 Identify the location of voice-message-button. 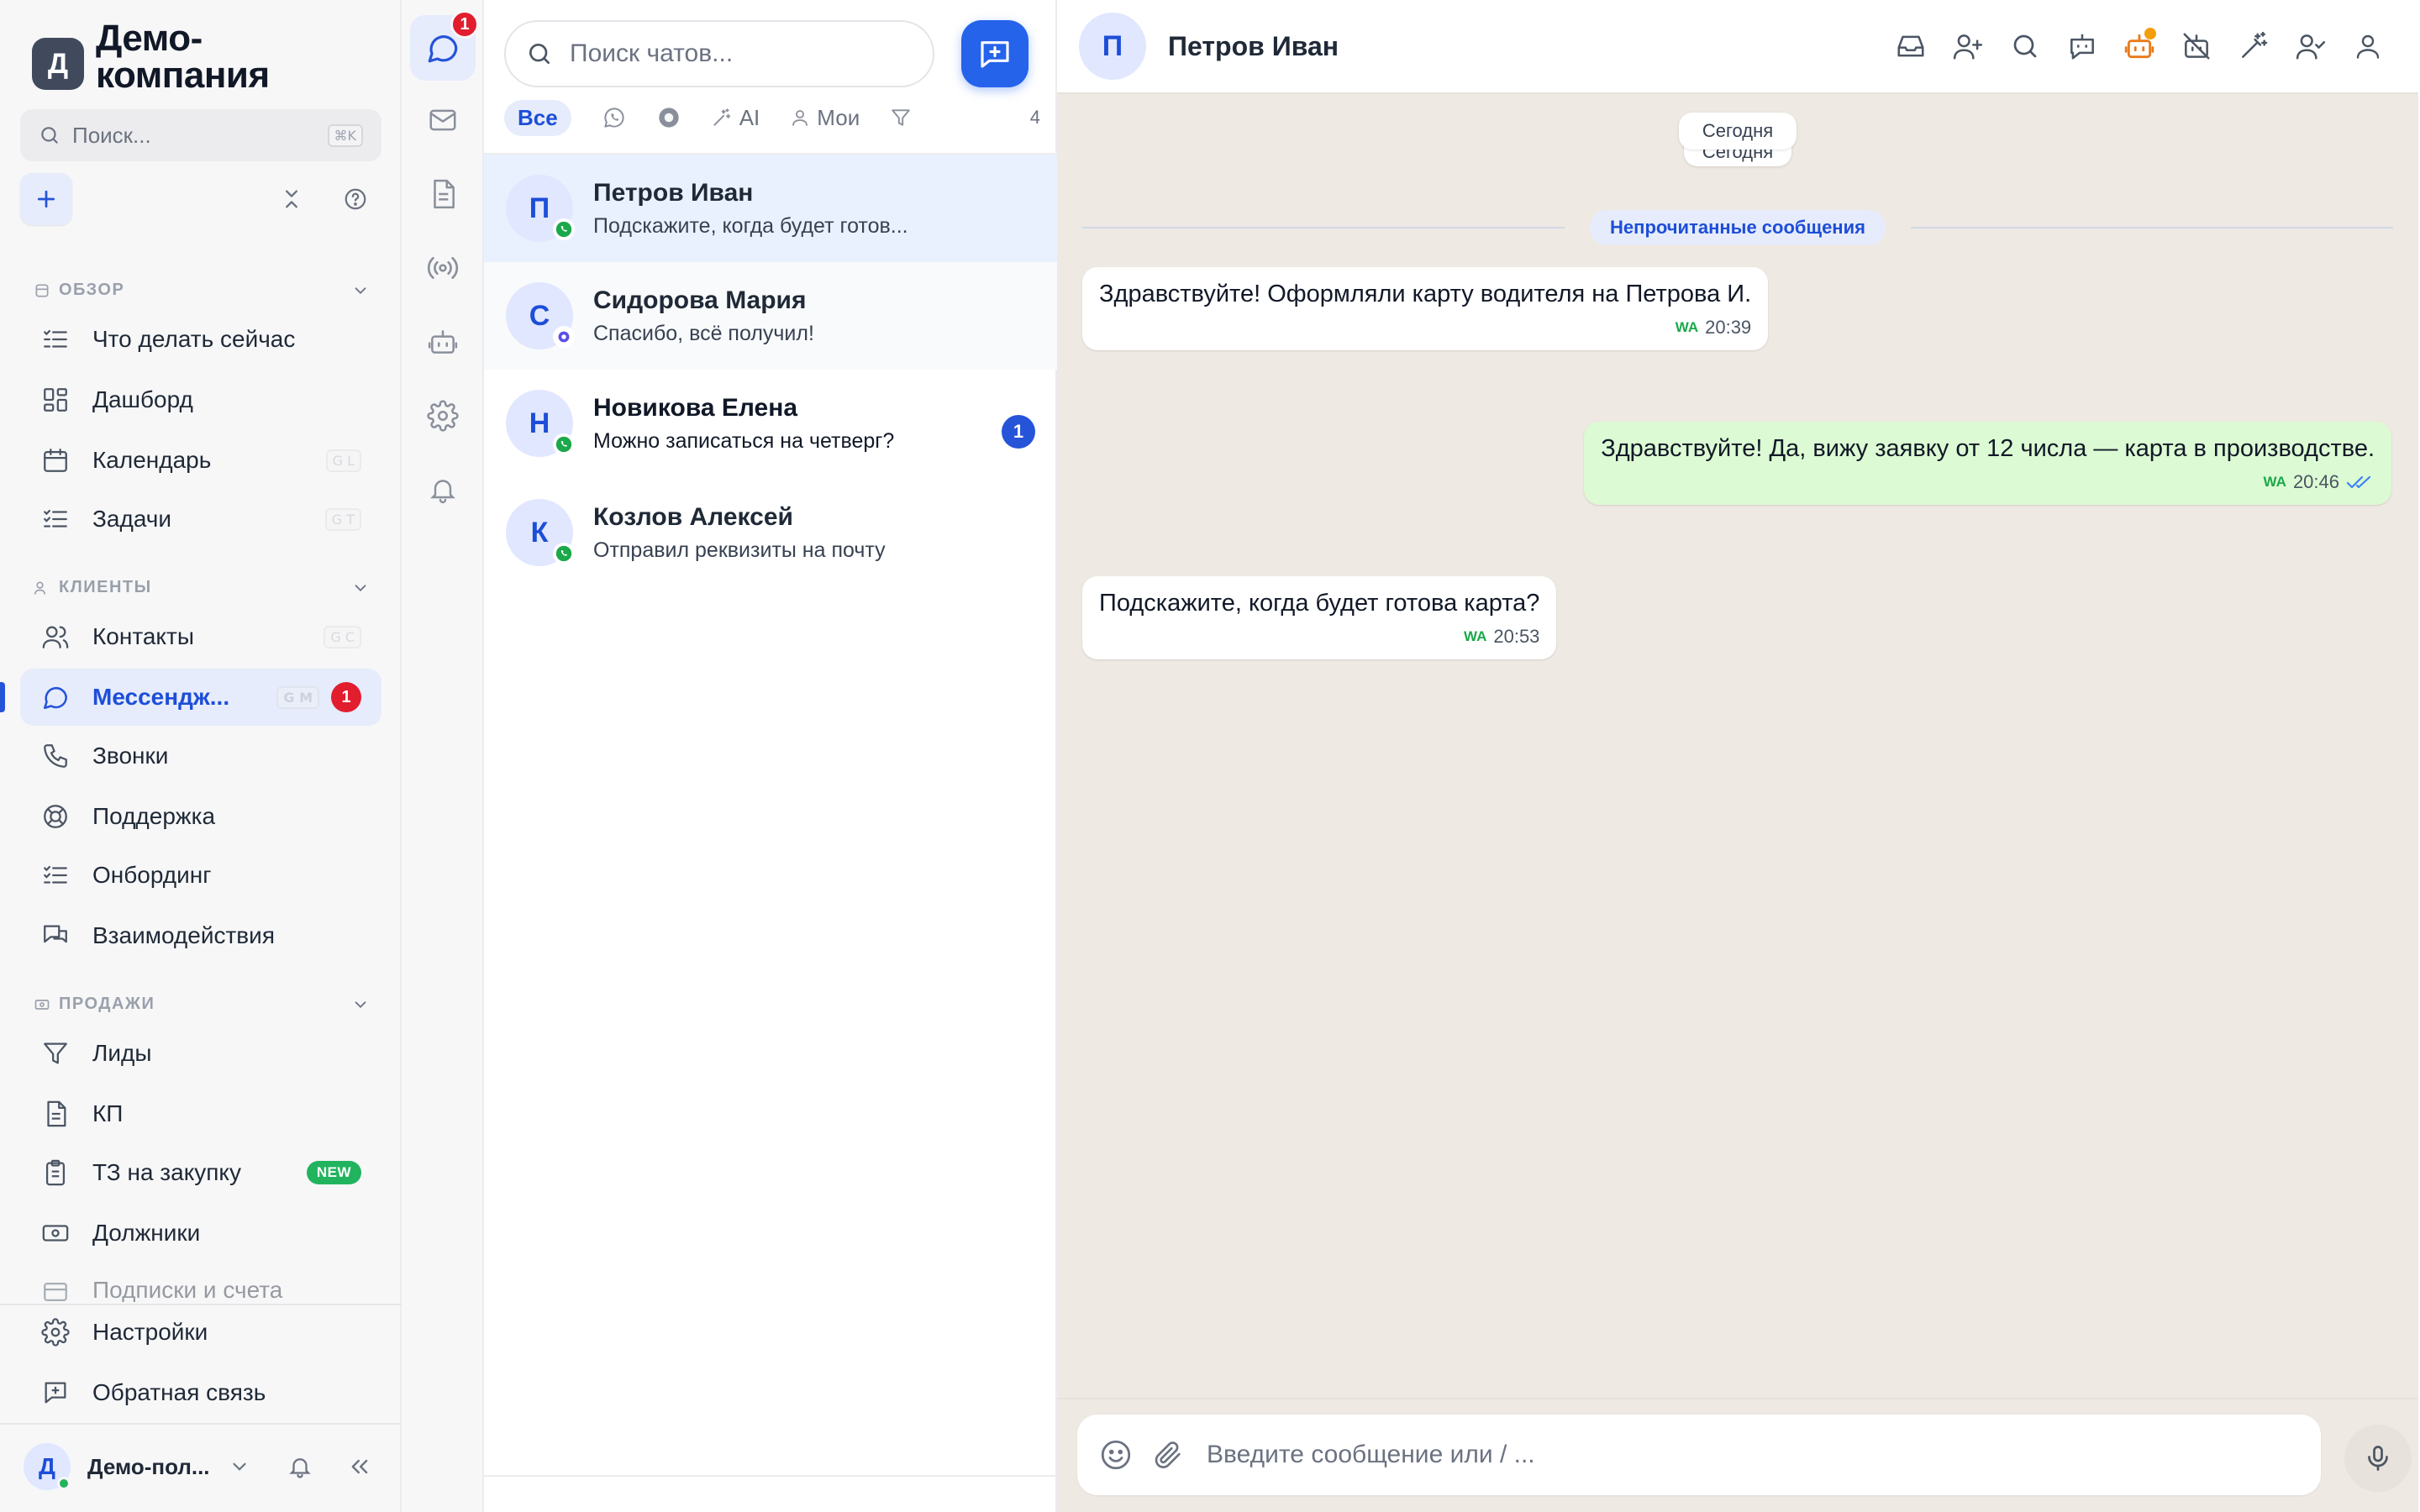
(2378, 1458).